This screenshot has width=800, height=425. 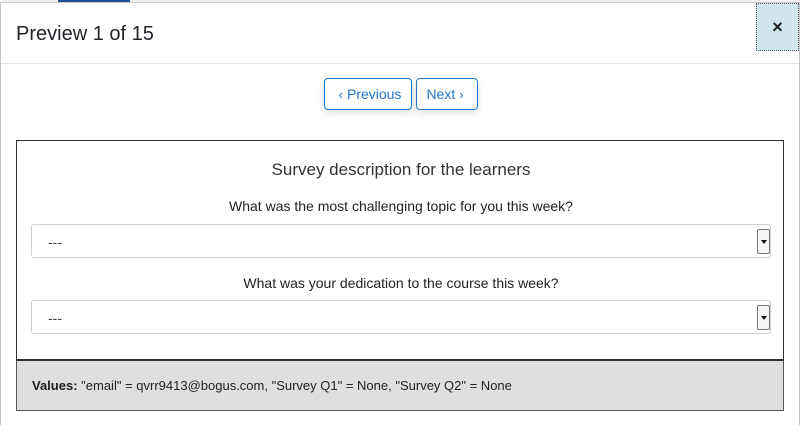 I want to click on pagination-nav: ‹ Previous Next ›, so click(x=401, y=94).